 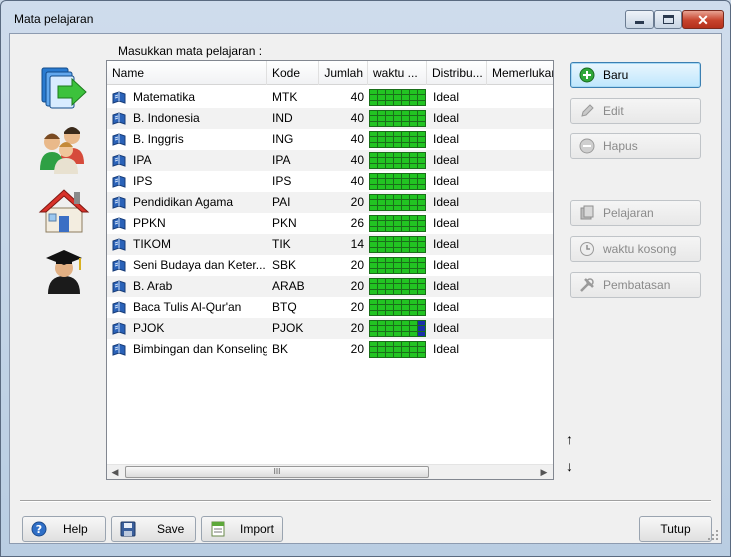 I want to click on table-row: B. Inggris ING 40 Ideal, so click(x=330, y=139).